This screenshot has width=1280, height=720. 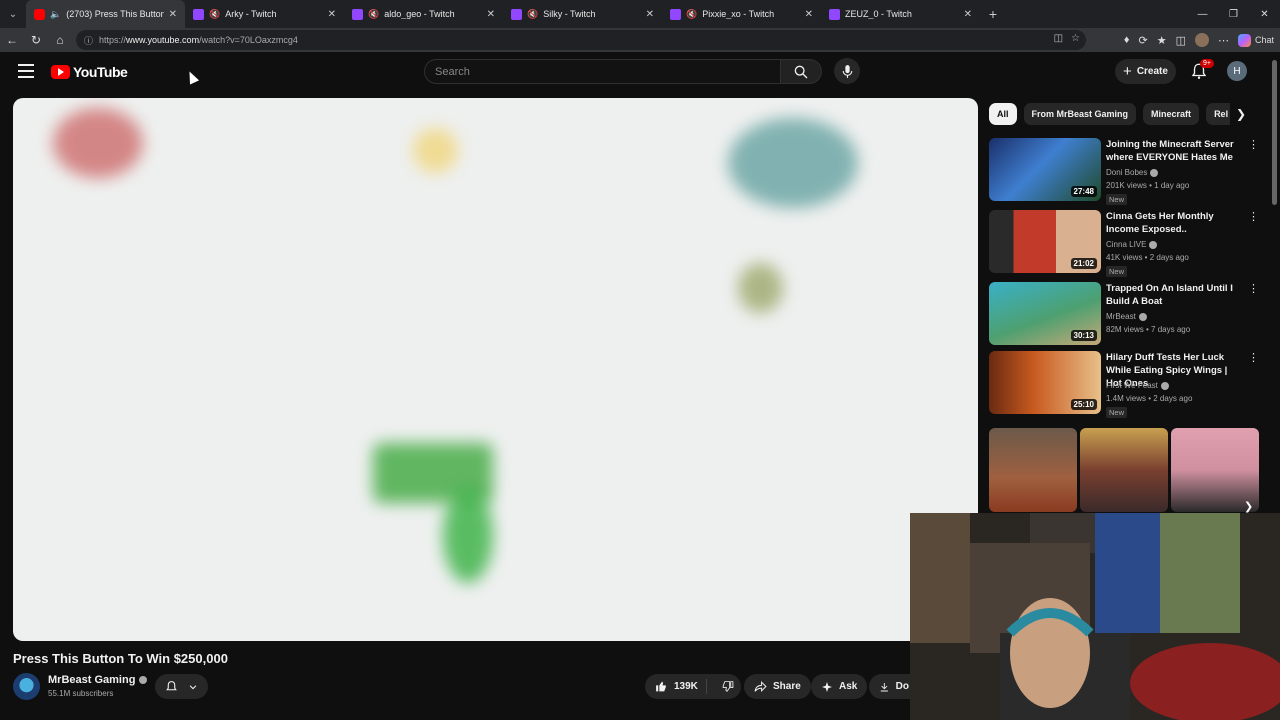 I want to click on video-thumbnail: 21:02, so click(x=1045, y=241).